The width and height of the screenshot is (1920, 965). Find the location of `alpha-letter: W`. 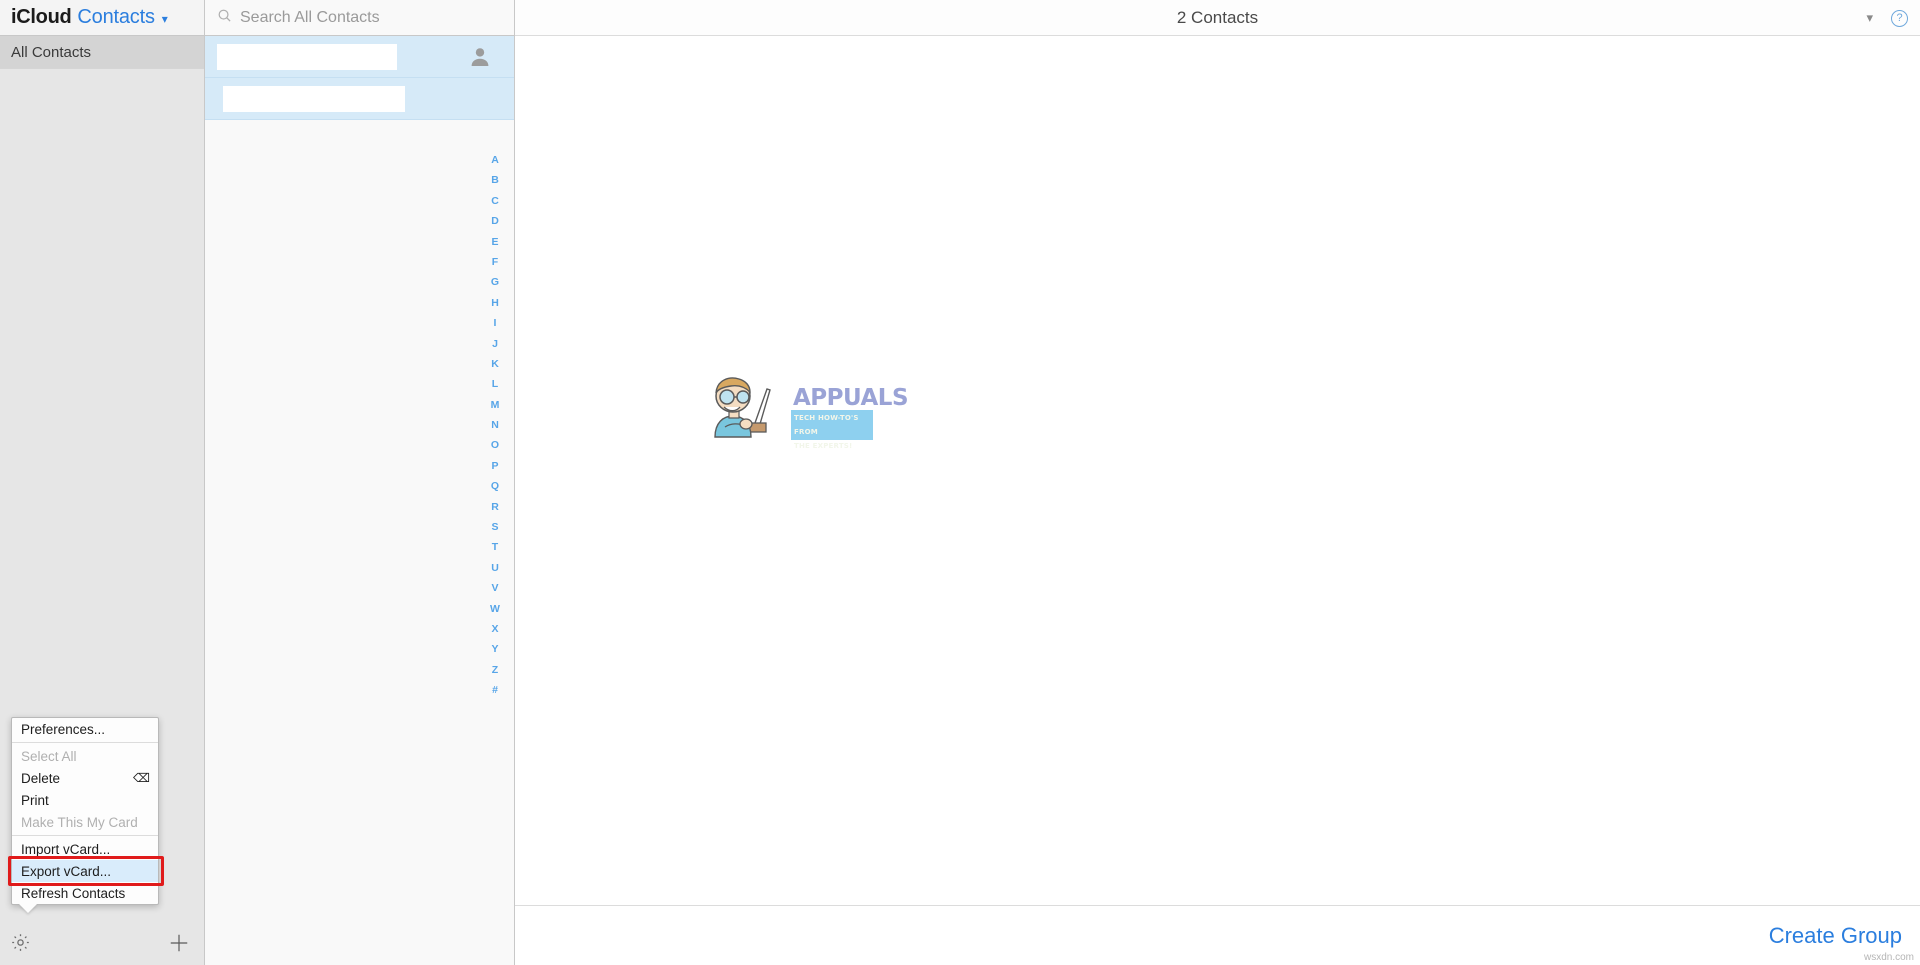

alpha-letter: W is located at coordinates (495, 609).